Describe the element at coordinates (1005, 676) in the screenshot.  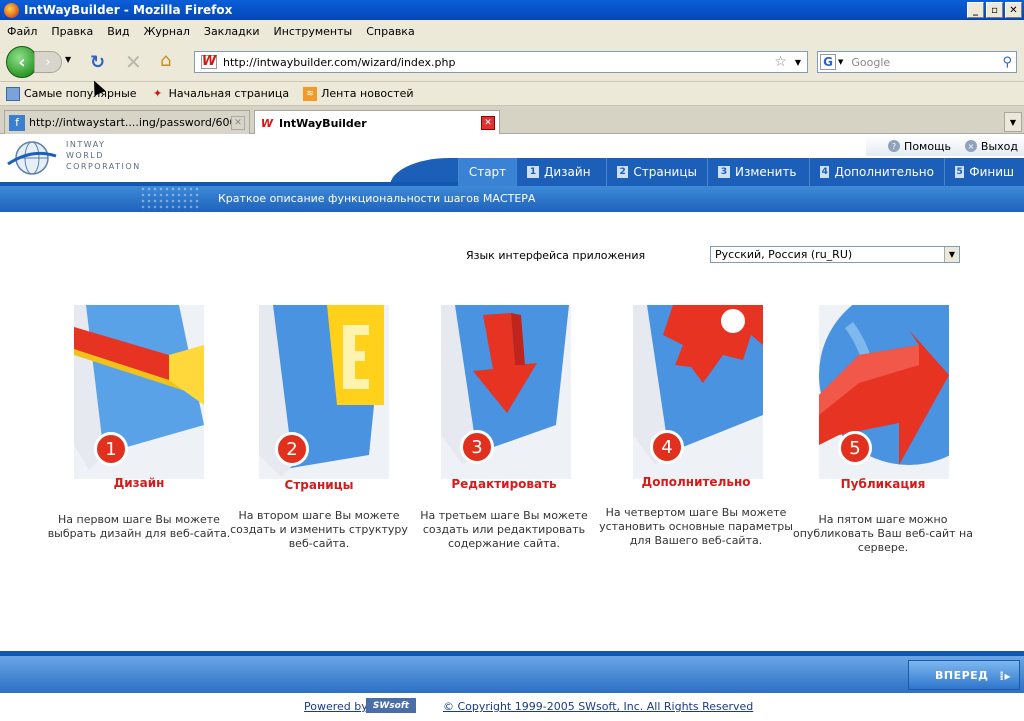
I see `arrow-dots-icon: ⁞▸` at that location.